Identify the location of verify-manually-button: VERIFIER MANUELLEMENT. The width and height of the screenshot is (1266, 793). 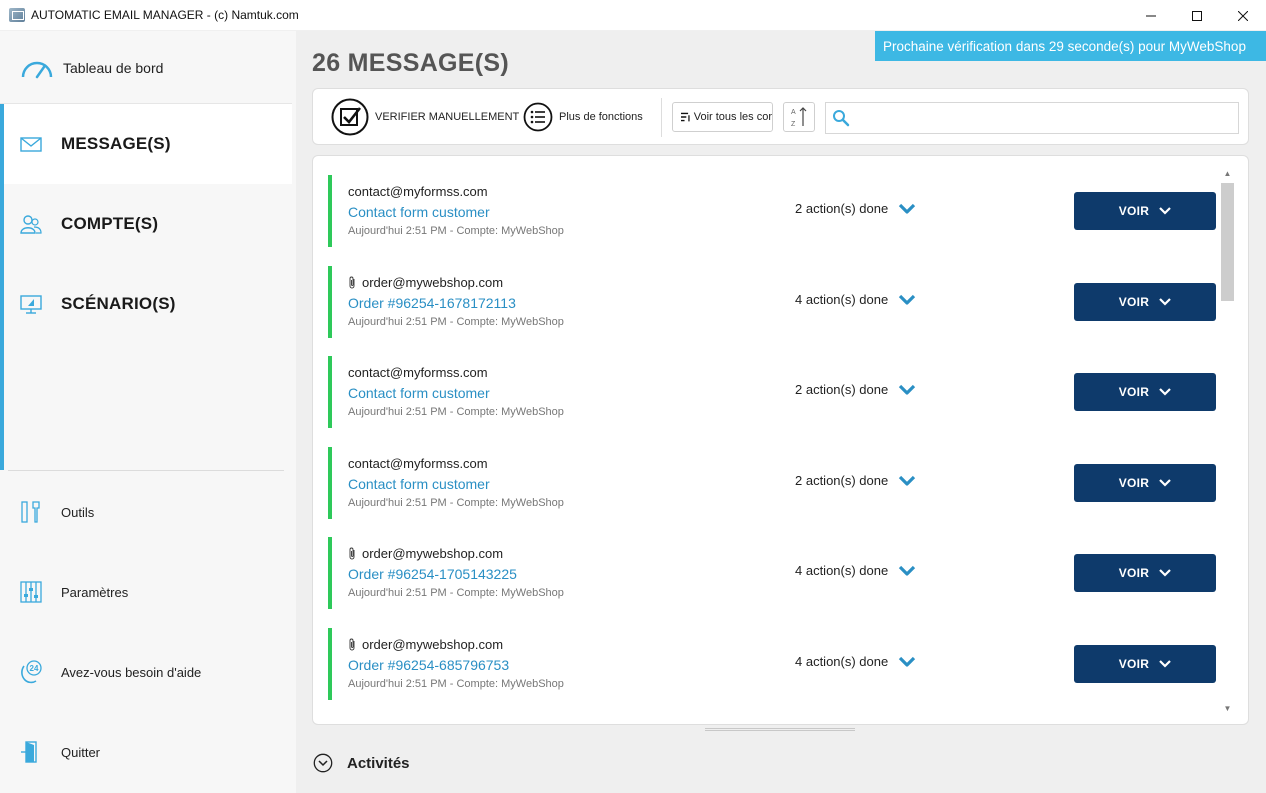
(425, 117).